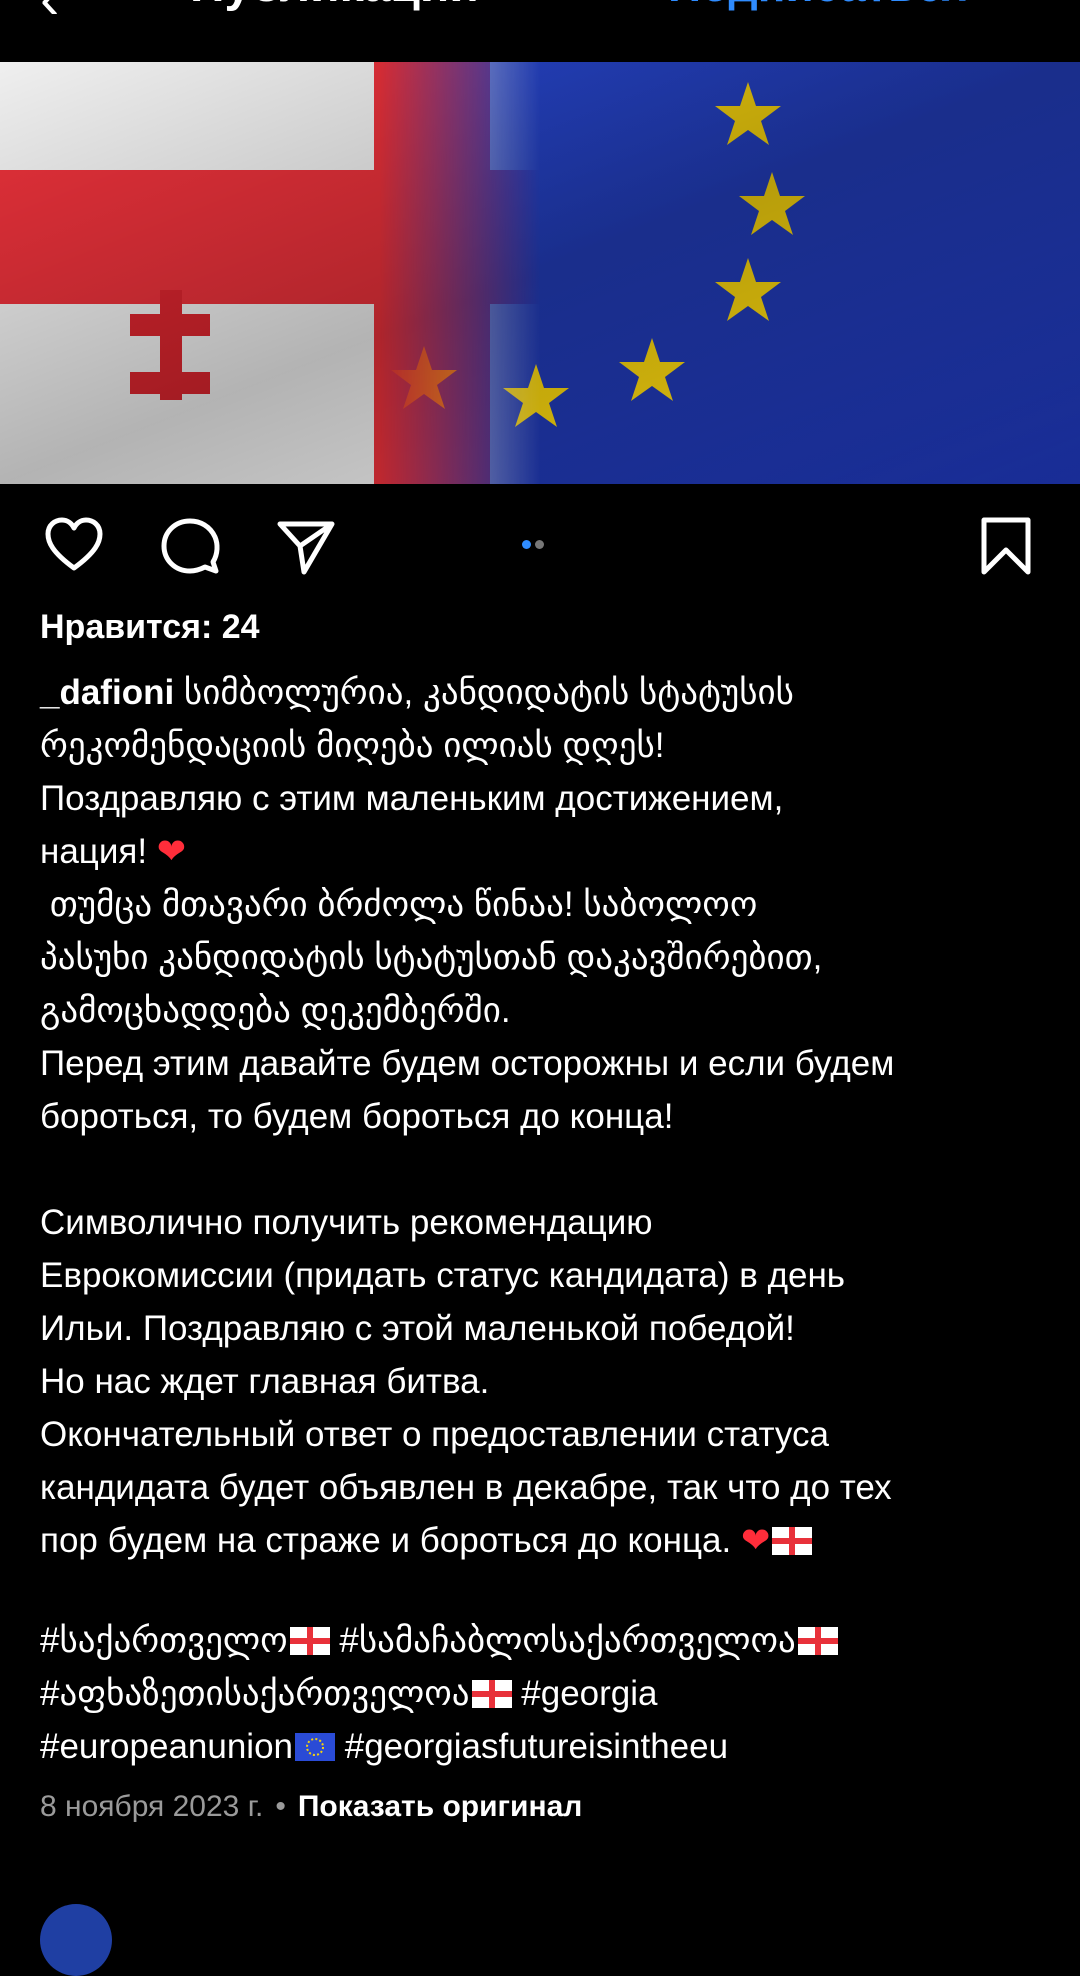  What do you see at coordinates (540, 31) in the screenshot?
I see `top-bar: ‹ Публикации Подписаться` at bounding box center [540, 31].